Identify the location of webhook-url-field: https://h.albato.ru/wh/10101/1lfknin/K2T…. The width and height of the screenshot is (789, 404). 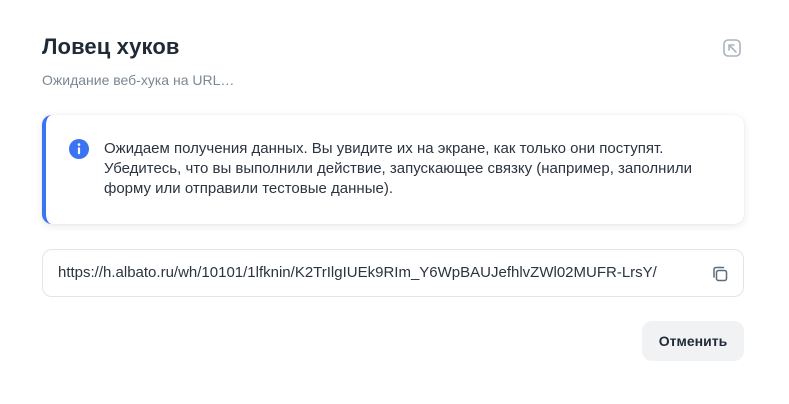
(393, 273).